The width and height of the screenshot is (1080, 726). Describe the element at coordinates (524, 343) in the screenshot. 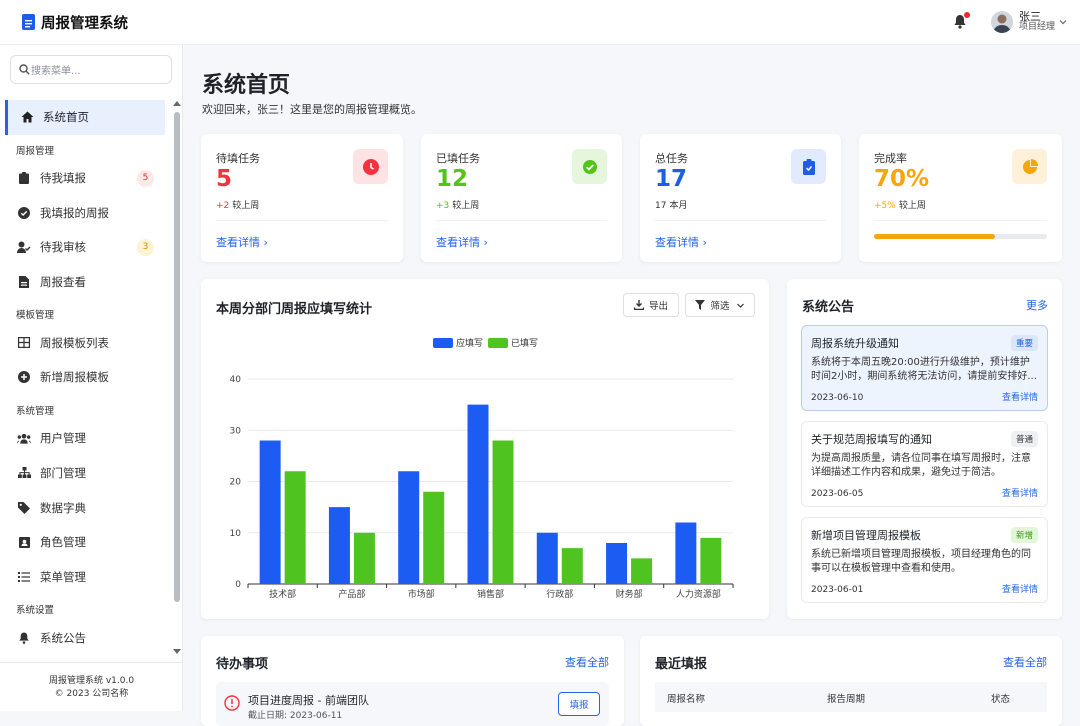

I see `legend-label: 已填写` at that location.